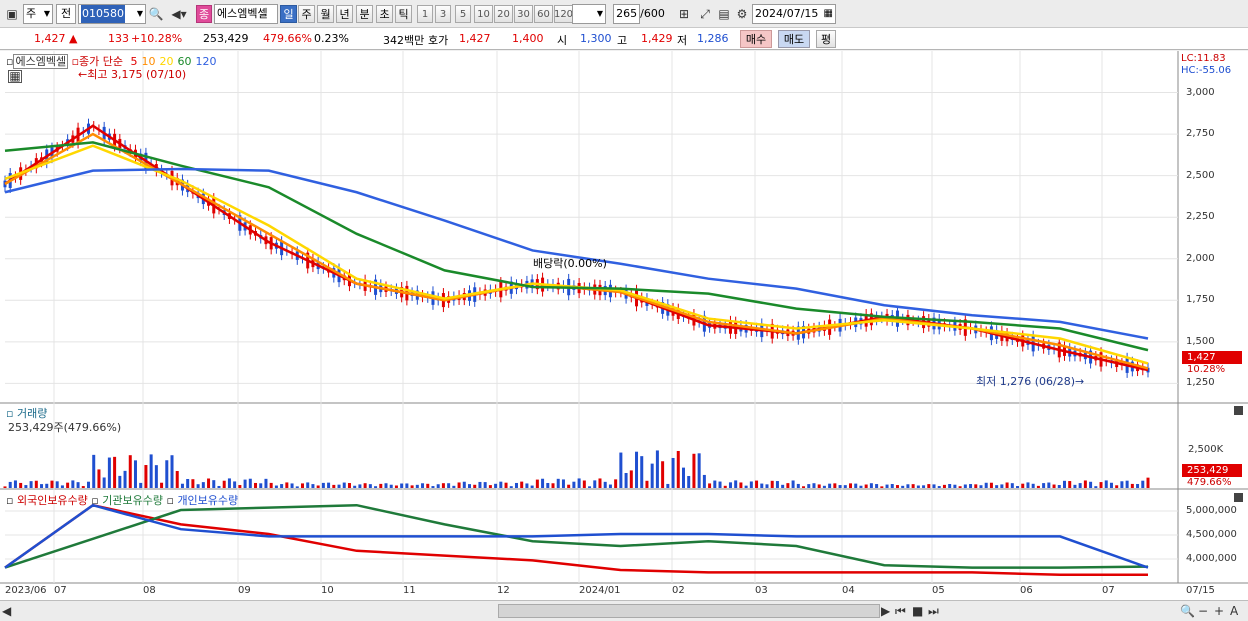 The image size is (1248, 621). Describe the element at coordinates (917, 611) in the screenshot. I see `stop-icon: ■` at that location.